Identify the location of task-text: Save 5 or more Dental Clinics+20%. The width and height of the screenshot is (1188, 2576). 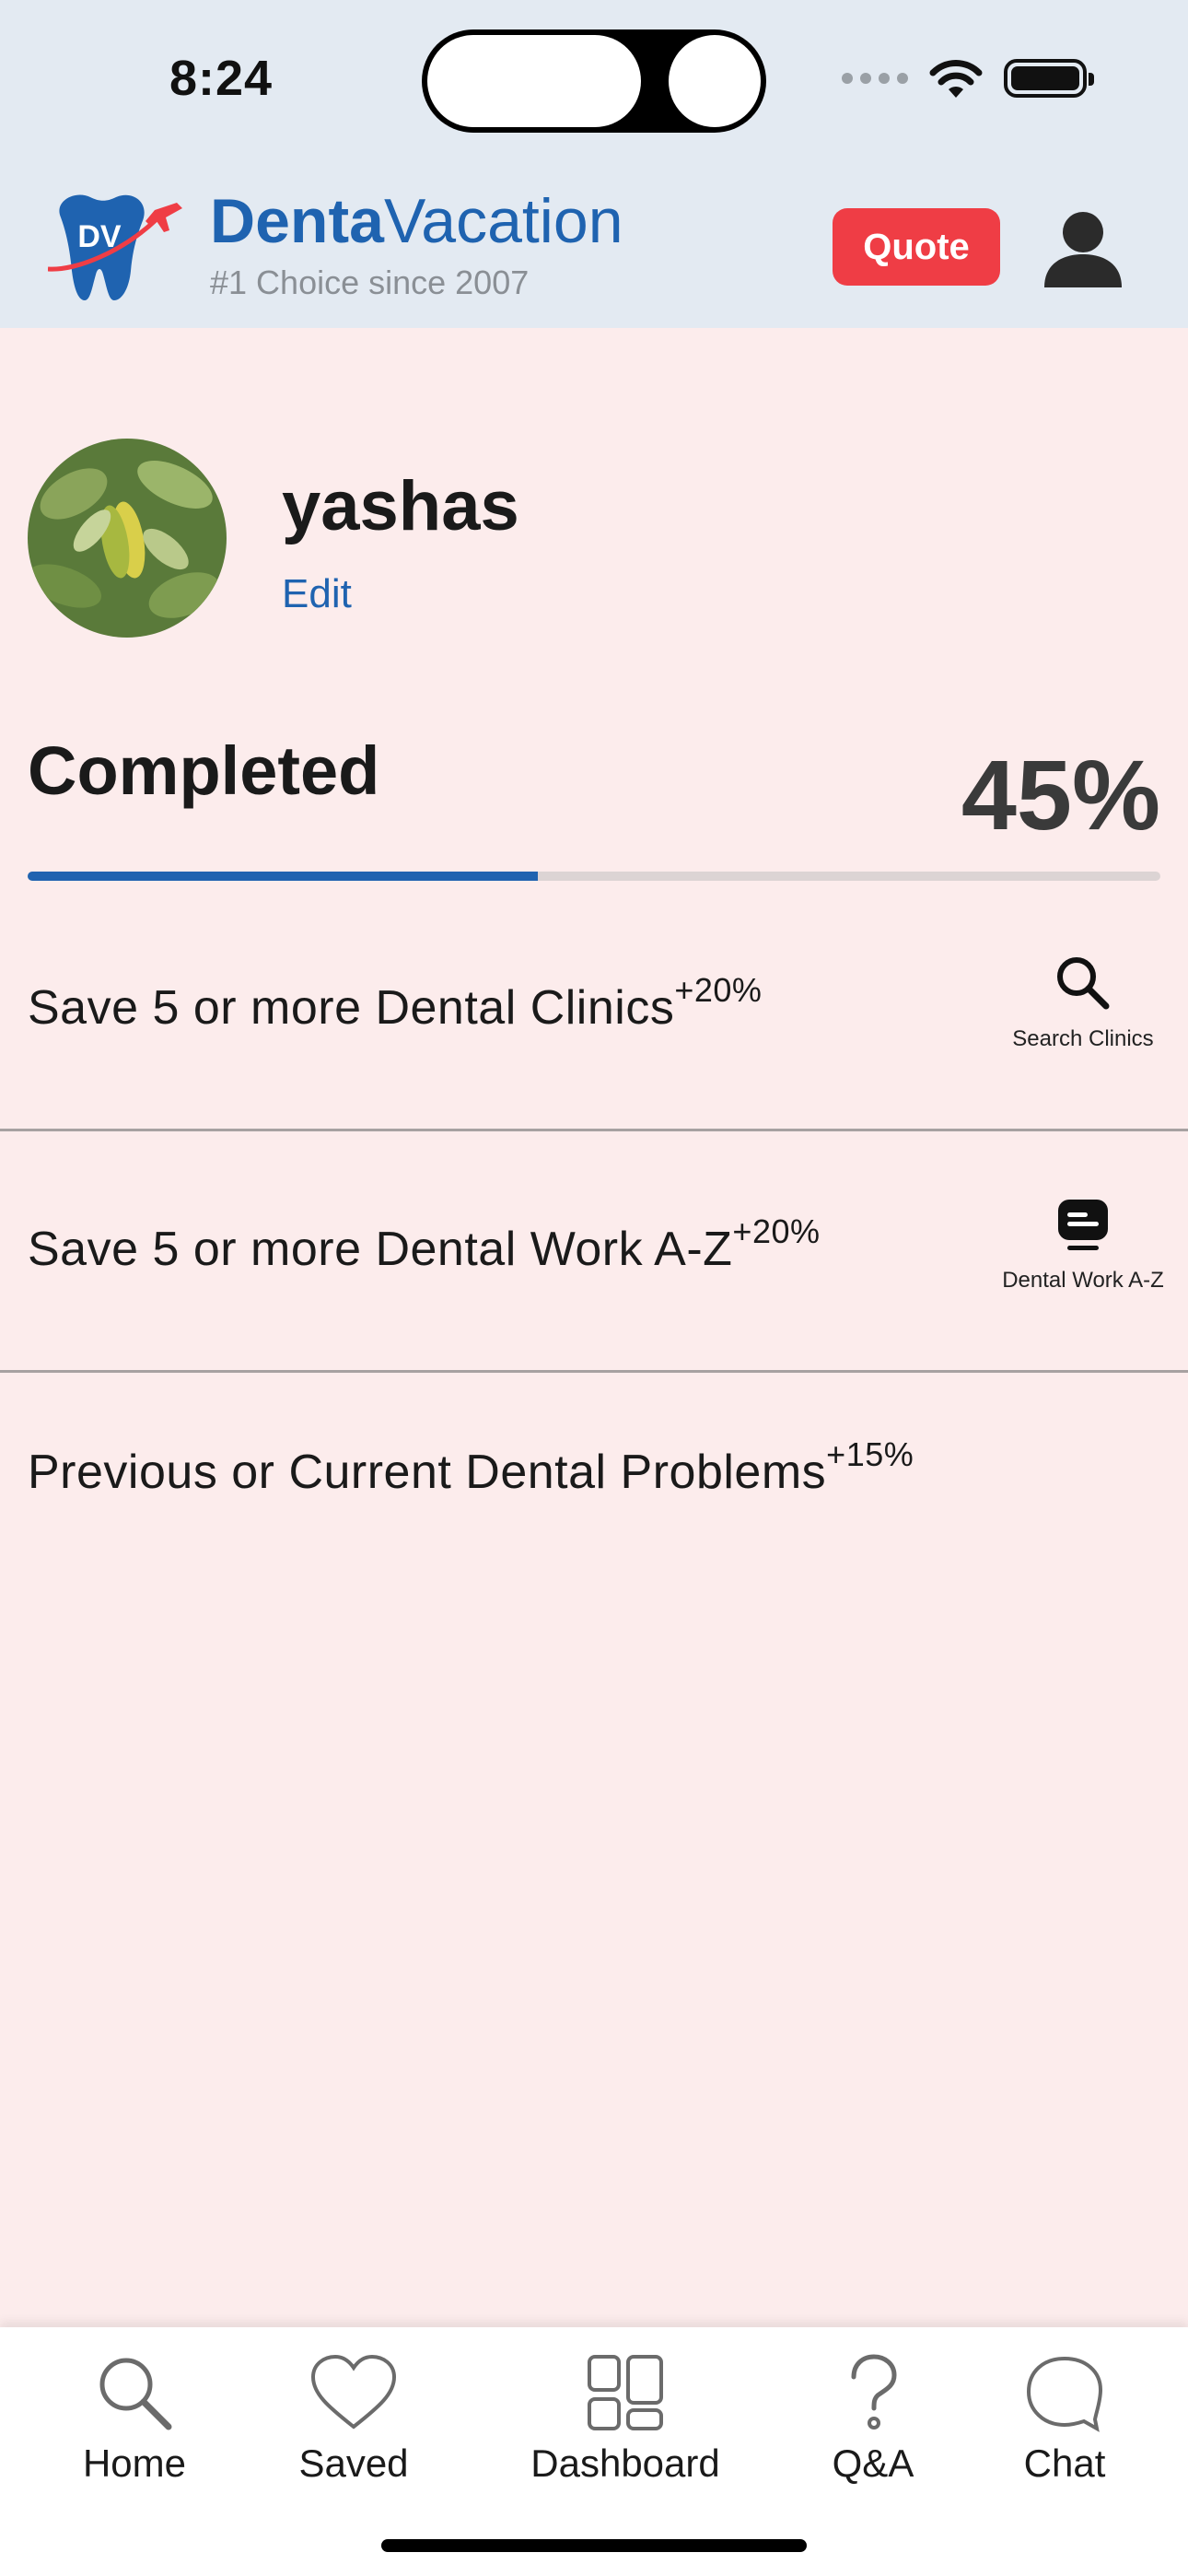
(395, 1003).